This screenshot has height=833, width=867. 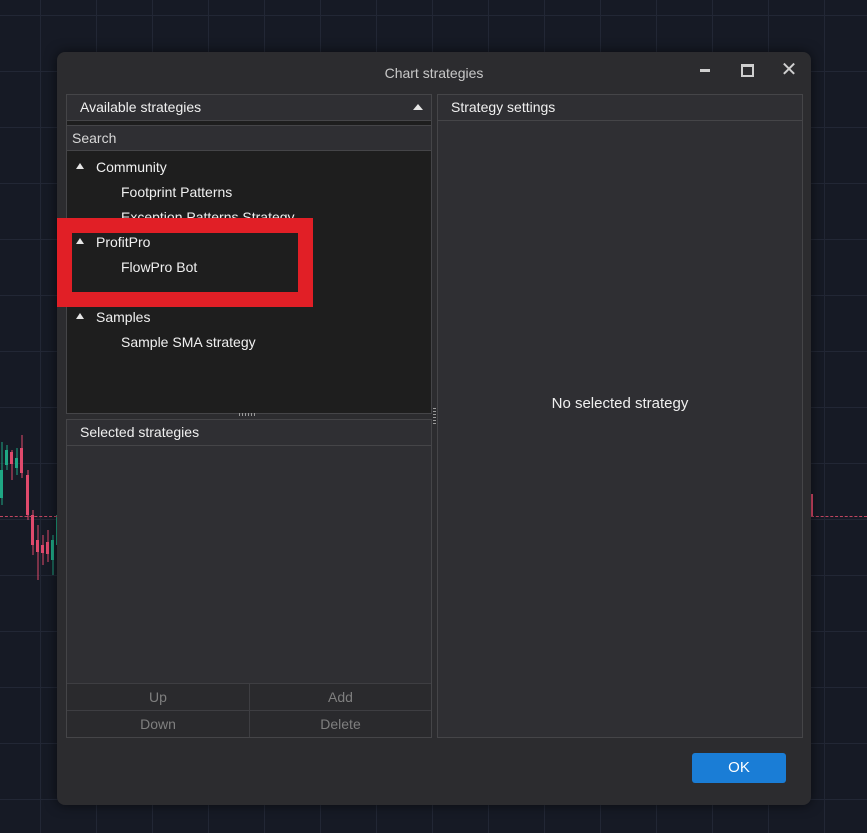 I want to click on minimize-button, so click(x=705, y=71).